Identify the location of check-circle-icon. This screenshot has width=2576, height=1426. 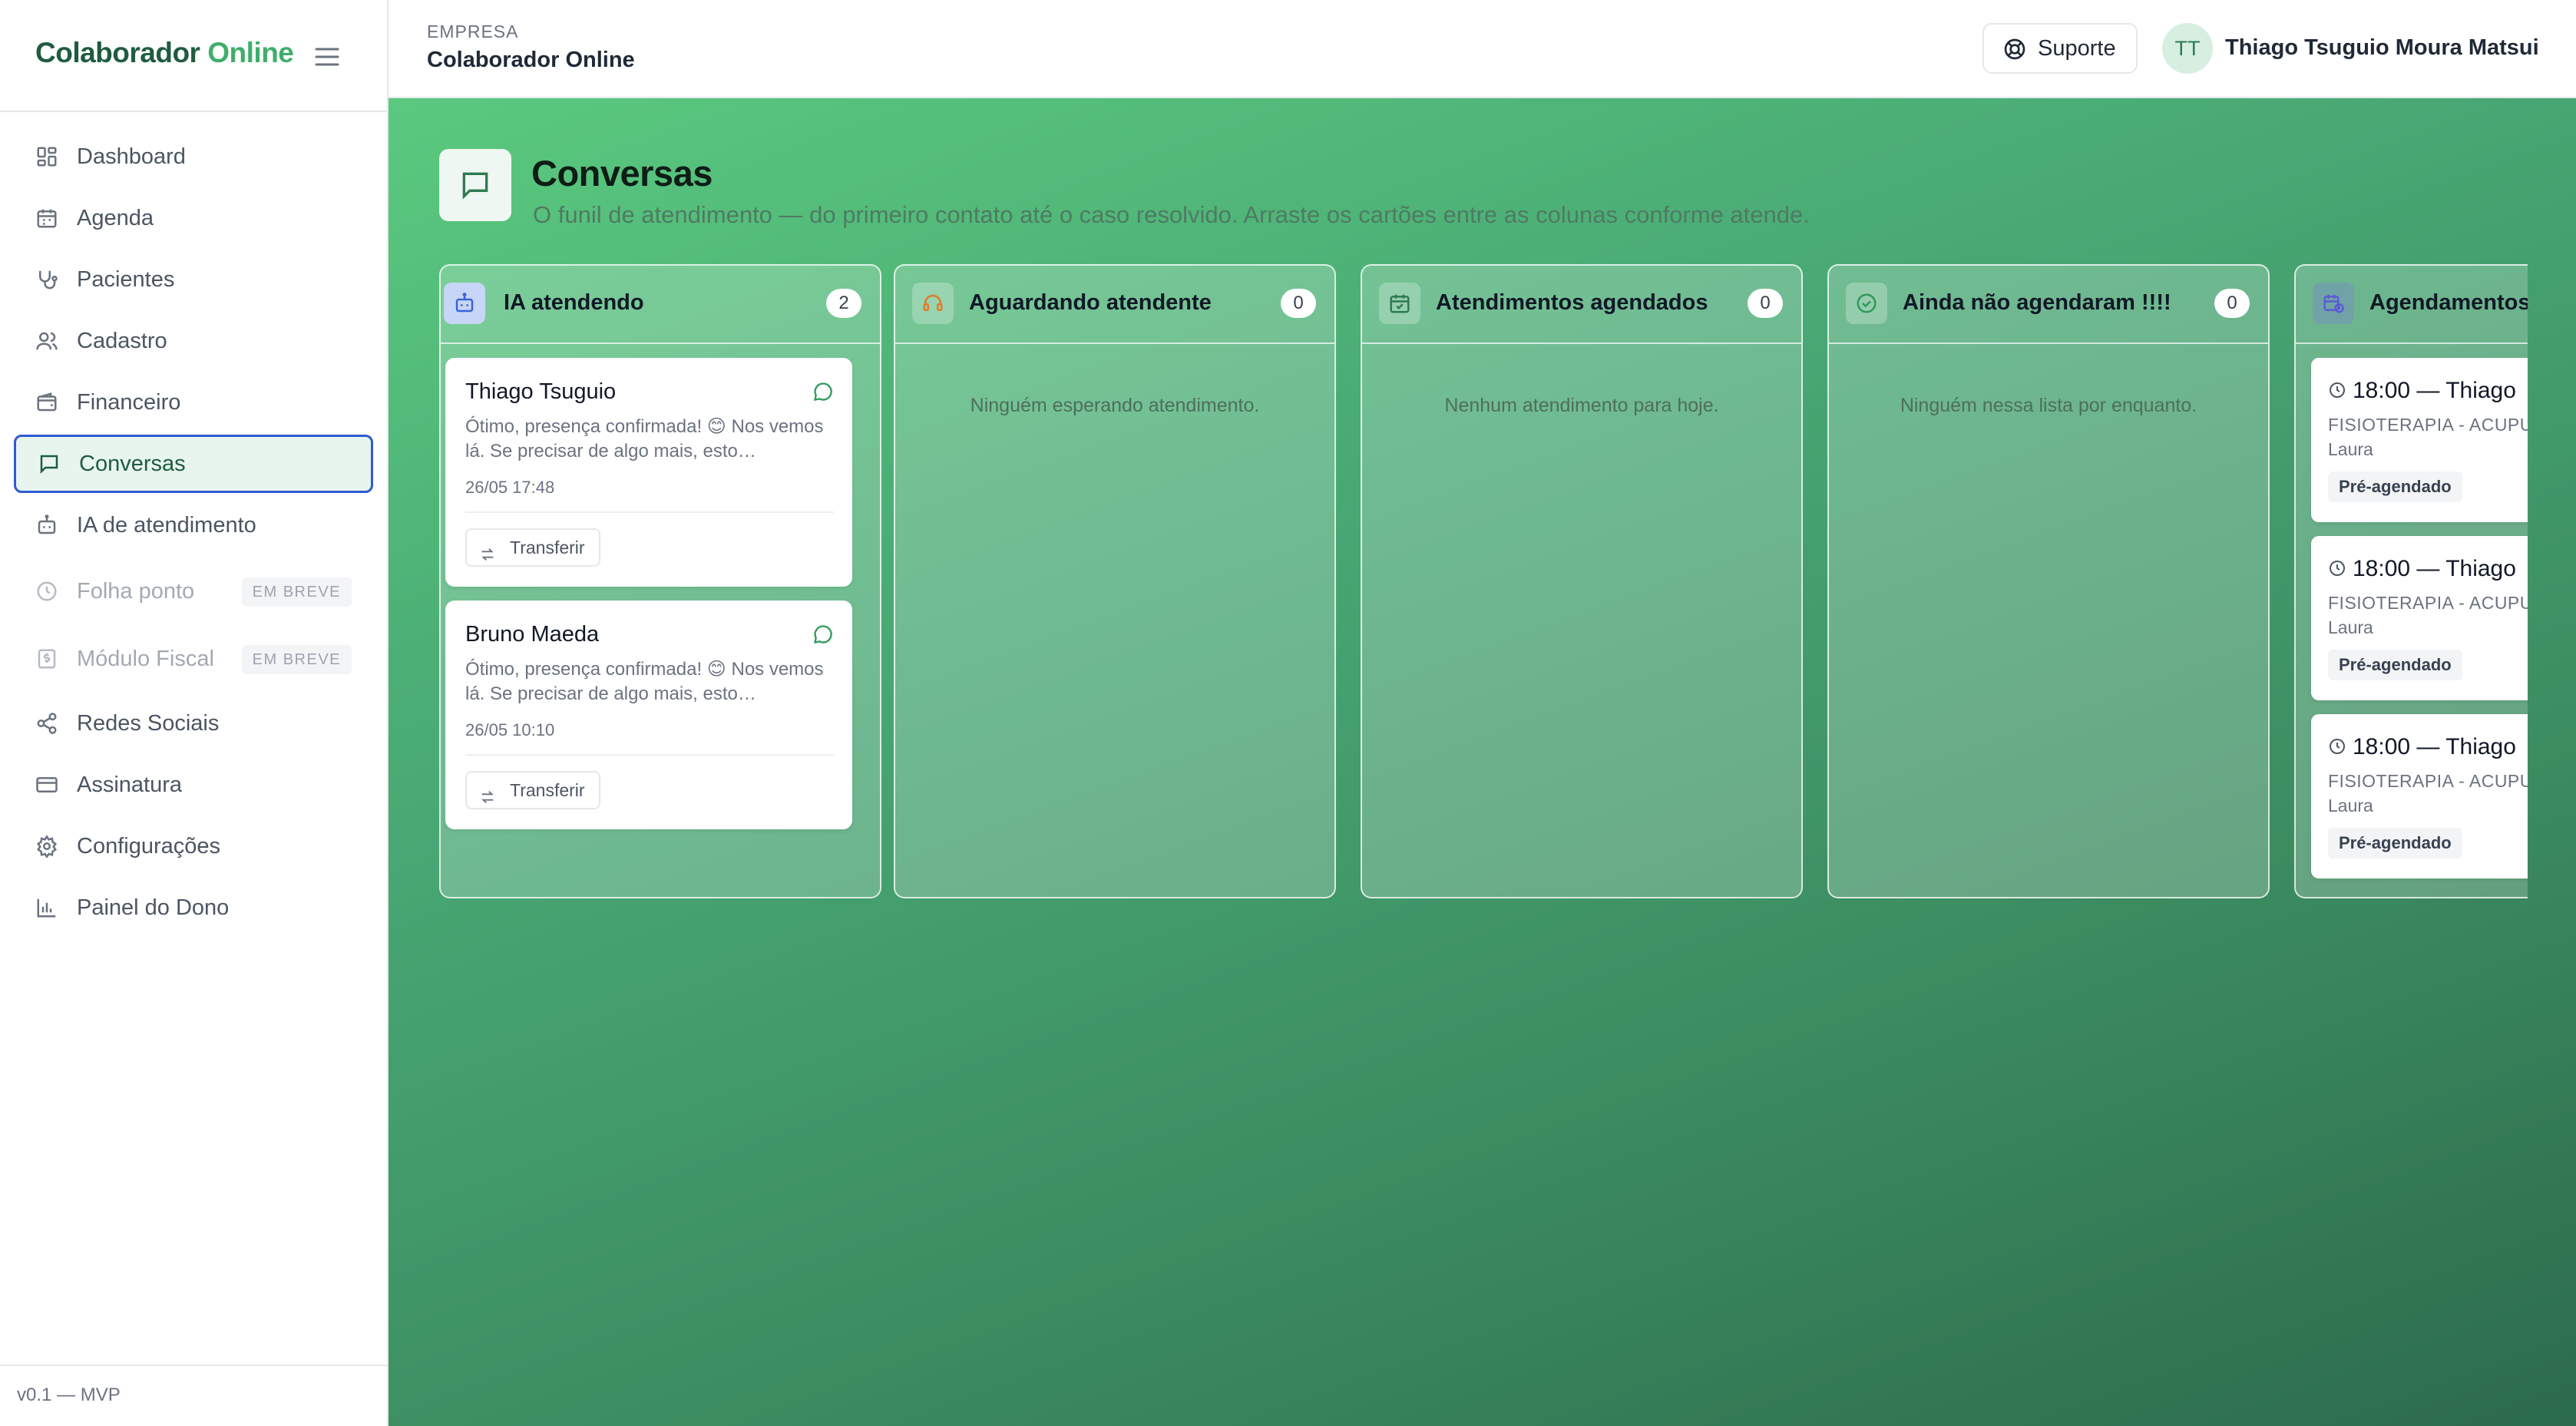
(1866, 303).